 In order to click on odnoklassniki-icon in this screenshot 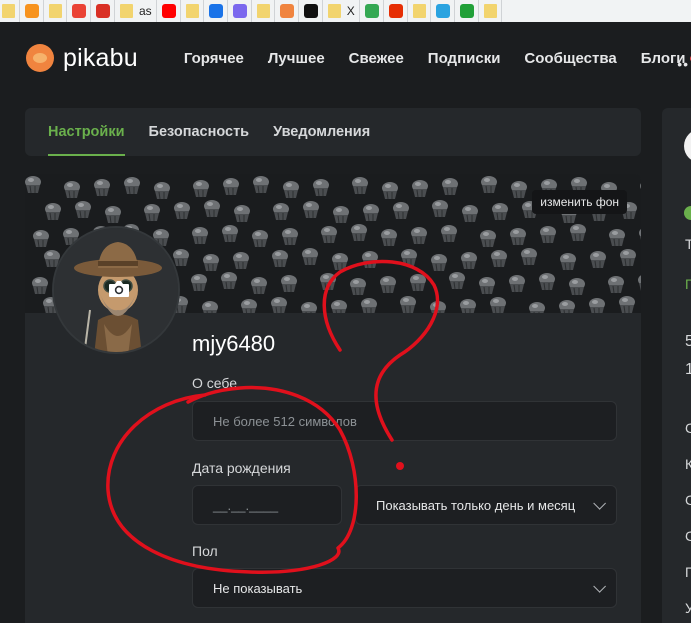, I will do `click(32, 11)`.